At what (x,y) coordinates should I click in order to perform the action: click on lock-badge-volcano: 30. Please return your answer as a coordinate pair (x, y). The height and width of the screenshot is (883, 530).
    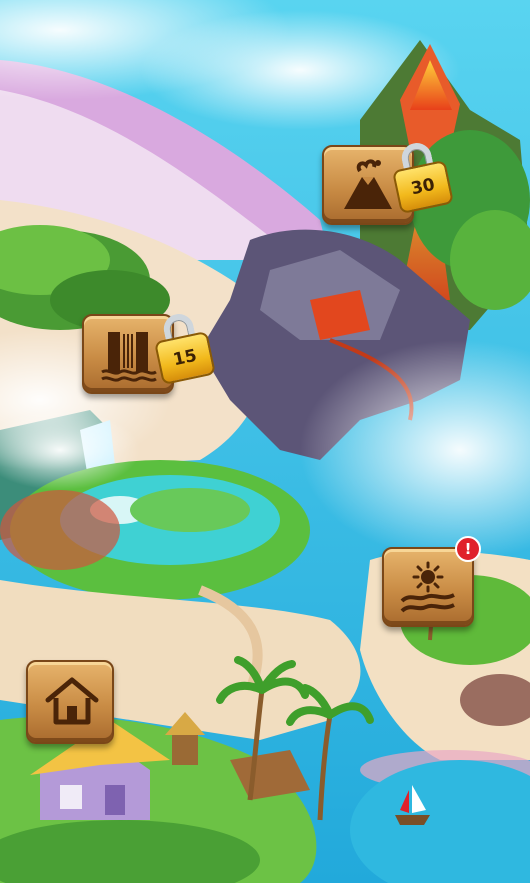
    Looking at the image, I should click on (423, 177).